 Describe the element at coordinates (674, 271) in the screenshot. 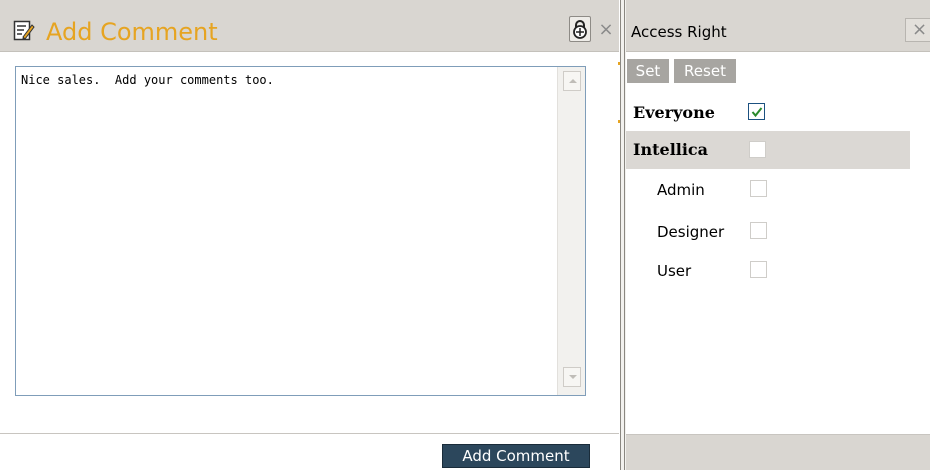

I see `access-row-label: User` at that location.